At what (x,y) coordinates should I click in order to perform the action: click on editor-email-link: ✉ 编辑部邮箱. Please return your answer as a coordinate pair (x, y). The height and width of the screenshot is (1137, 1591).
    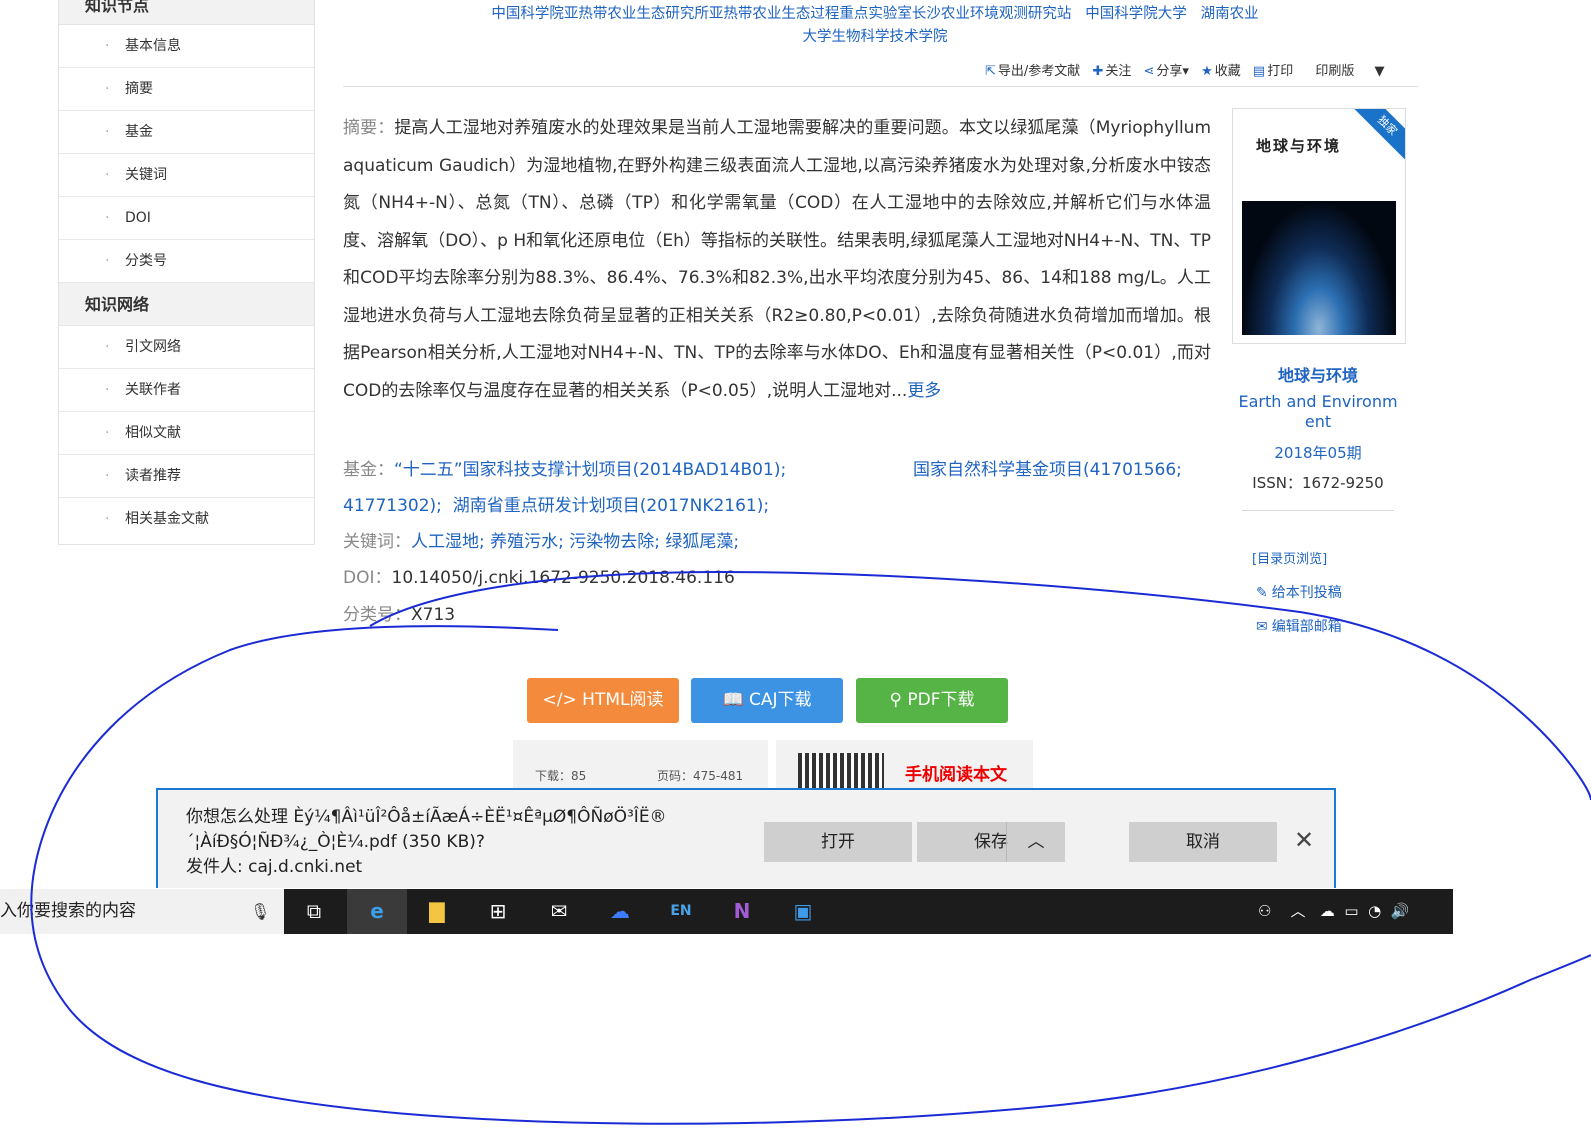
    Looking at the image, I should click on (1299, 626).